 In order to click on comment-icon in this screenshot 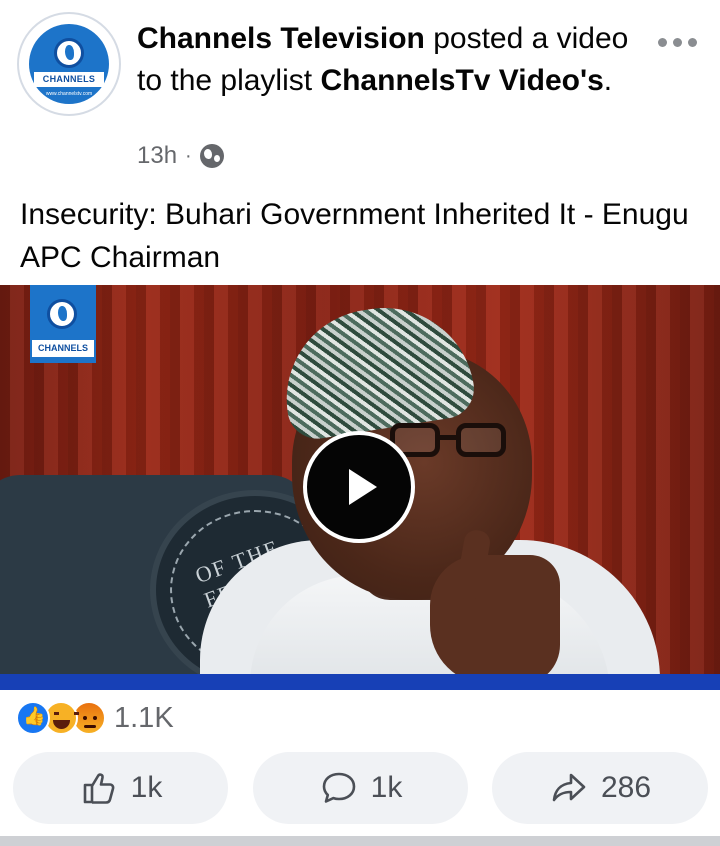, I will do `click(338, 787)`.